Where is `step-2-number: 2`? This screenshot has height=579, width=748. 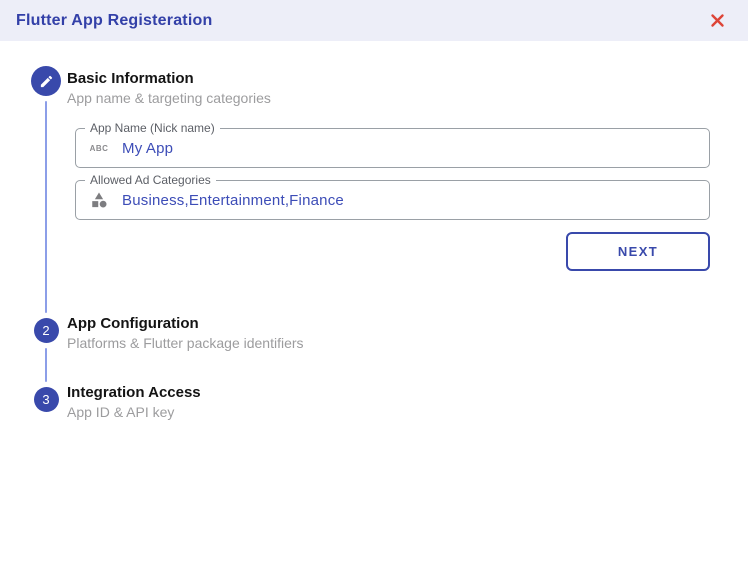
step-2-number: 2 is located at coordinates (46, 330).